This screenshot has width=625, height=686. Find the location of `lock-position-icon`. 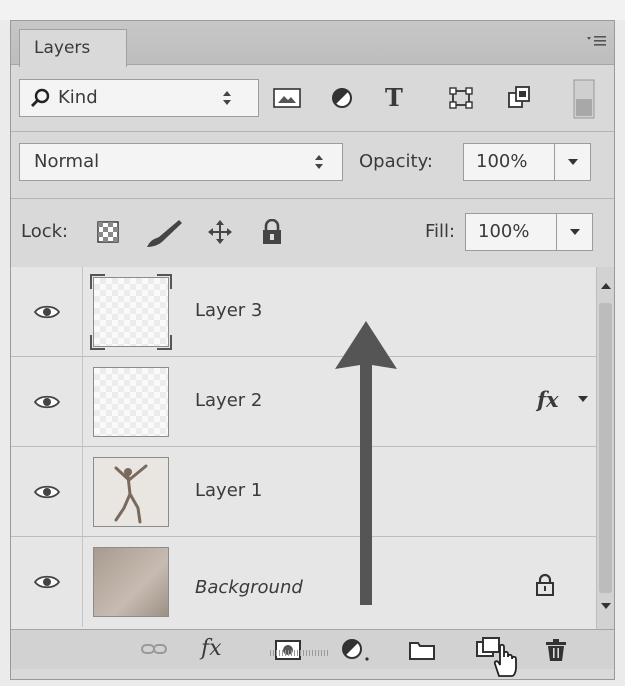

lock-position-icon is located at coordinates (220, 232).